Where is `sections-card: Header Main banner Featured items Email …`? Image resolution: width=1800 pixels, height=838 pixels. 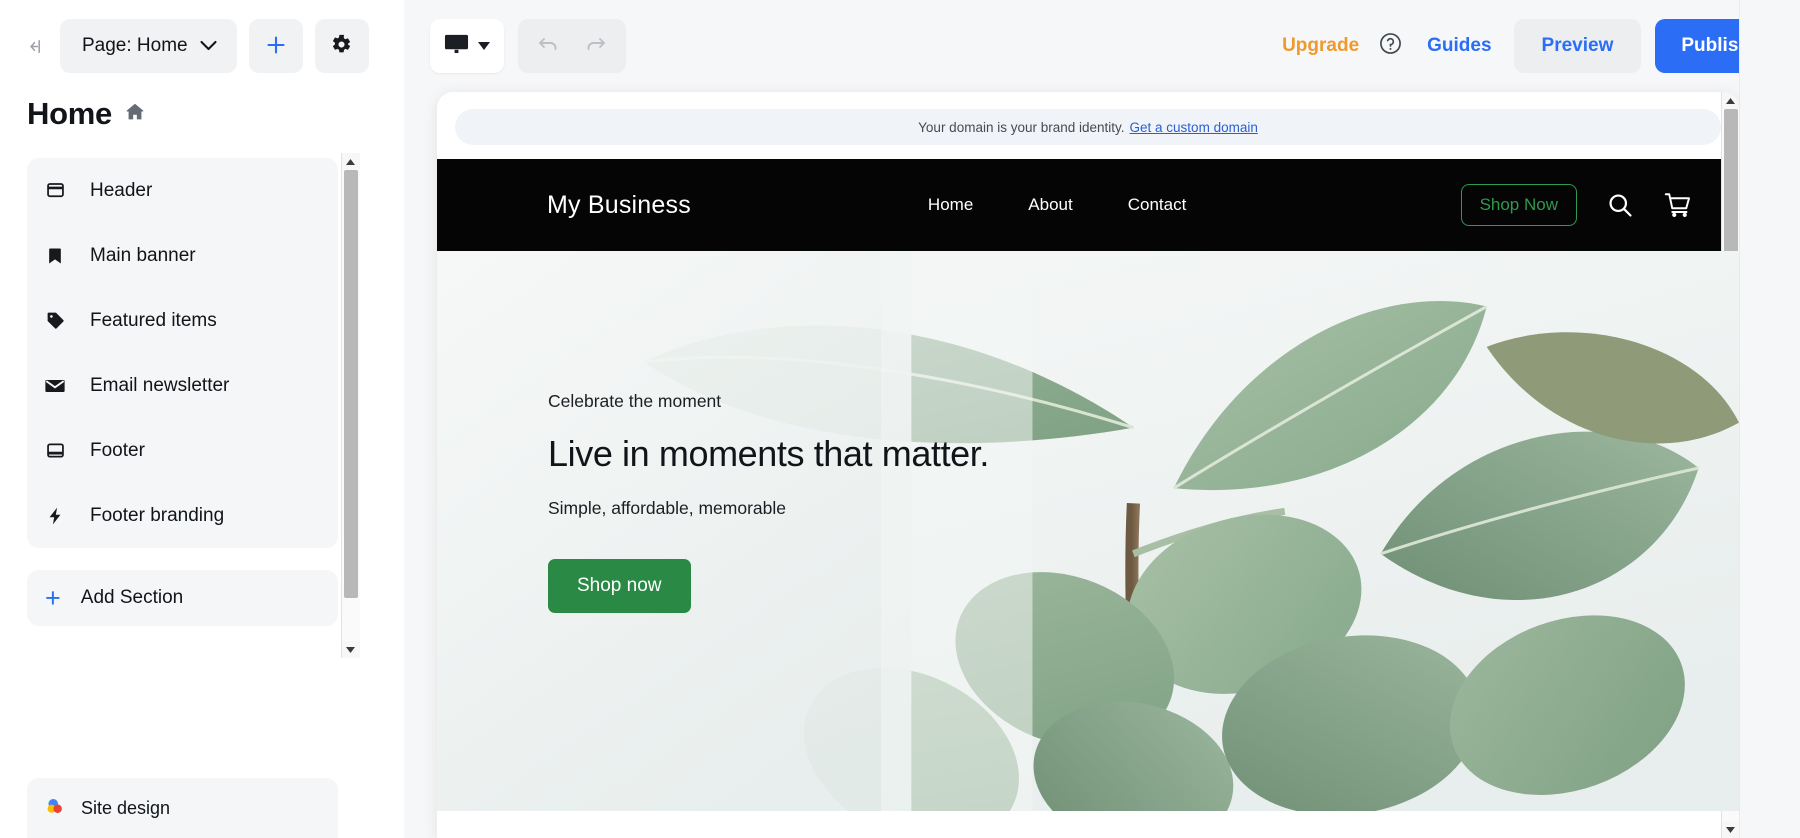
sections-card: Header Main banner Featured items Email … is located at coordinates (182, 353).